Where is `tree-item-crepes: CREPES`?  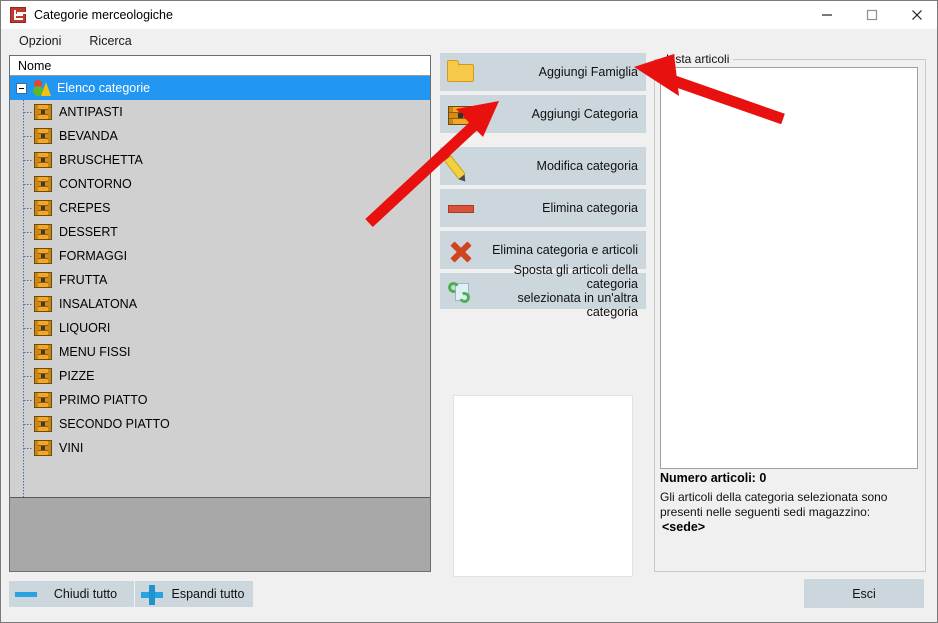 tree-item-crepes: CREPES is located at coordinates (220, 208).